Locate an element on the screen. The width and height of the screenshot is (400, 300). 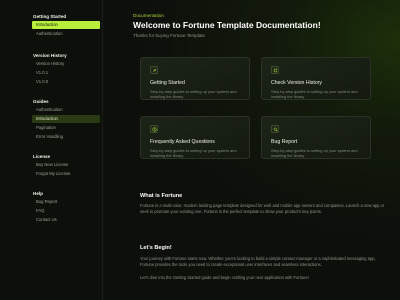
sidebar-item-v101: V1.0.1 is located at coordinates (68, 73).